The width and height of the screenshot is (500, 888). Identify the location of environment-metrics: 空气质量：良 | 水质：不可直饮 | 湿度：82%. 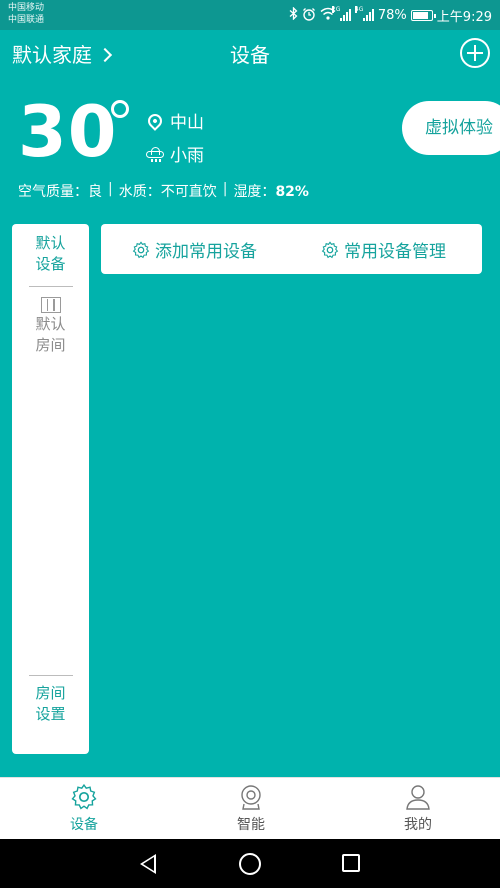
(163, 191).